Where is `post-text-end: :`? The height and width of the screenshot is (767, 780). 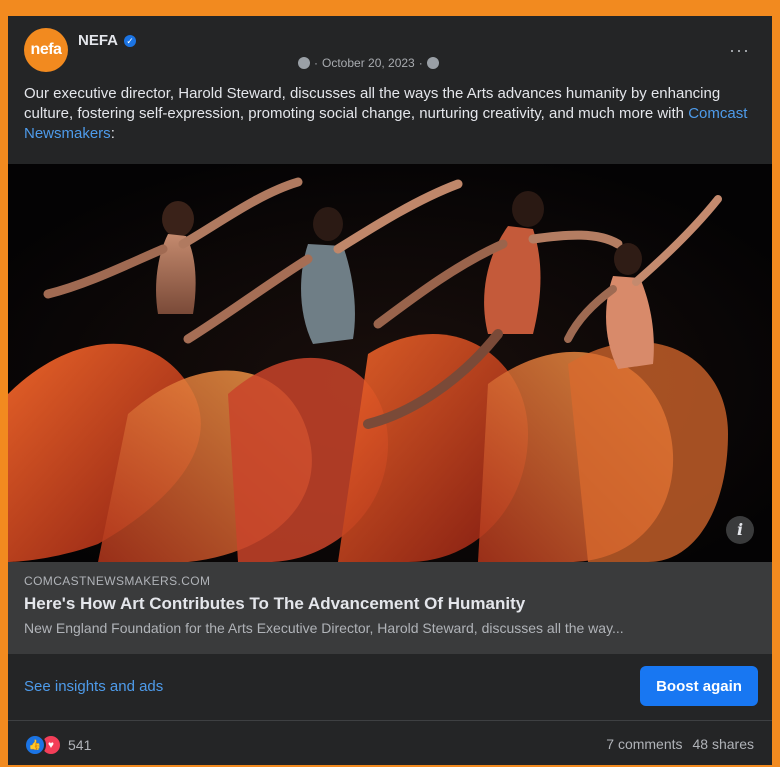
post-text-end: : is located at coordinates (112, 133).